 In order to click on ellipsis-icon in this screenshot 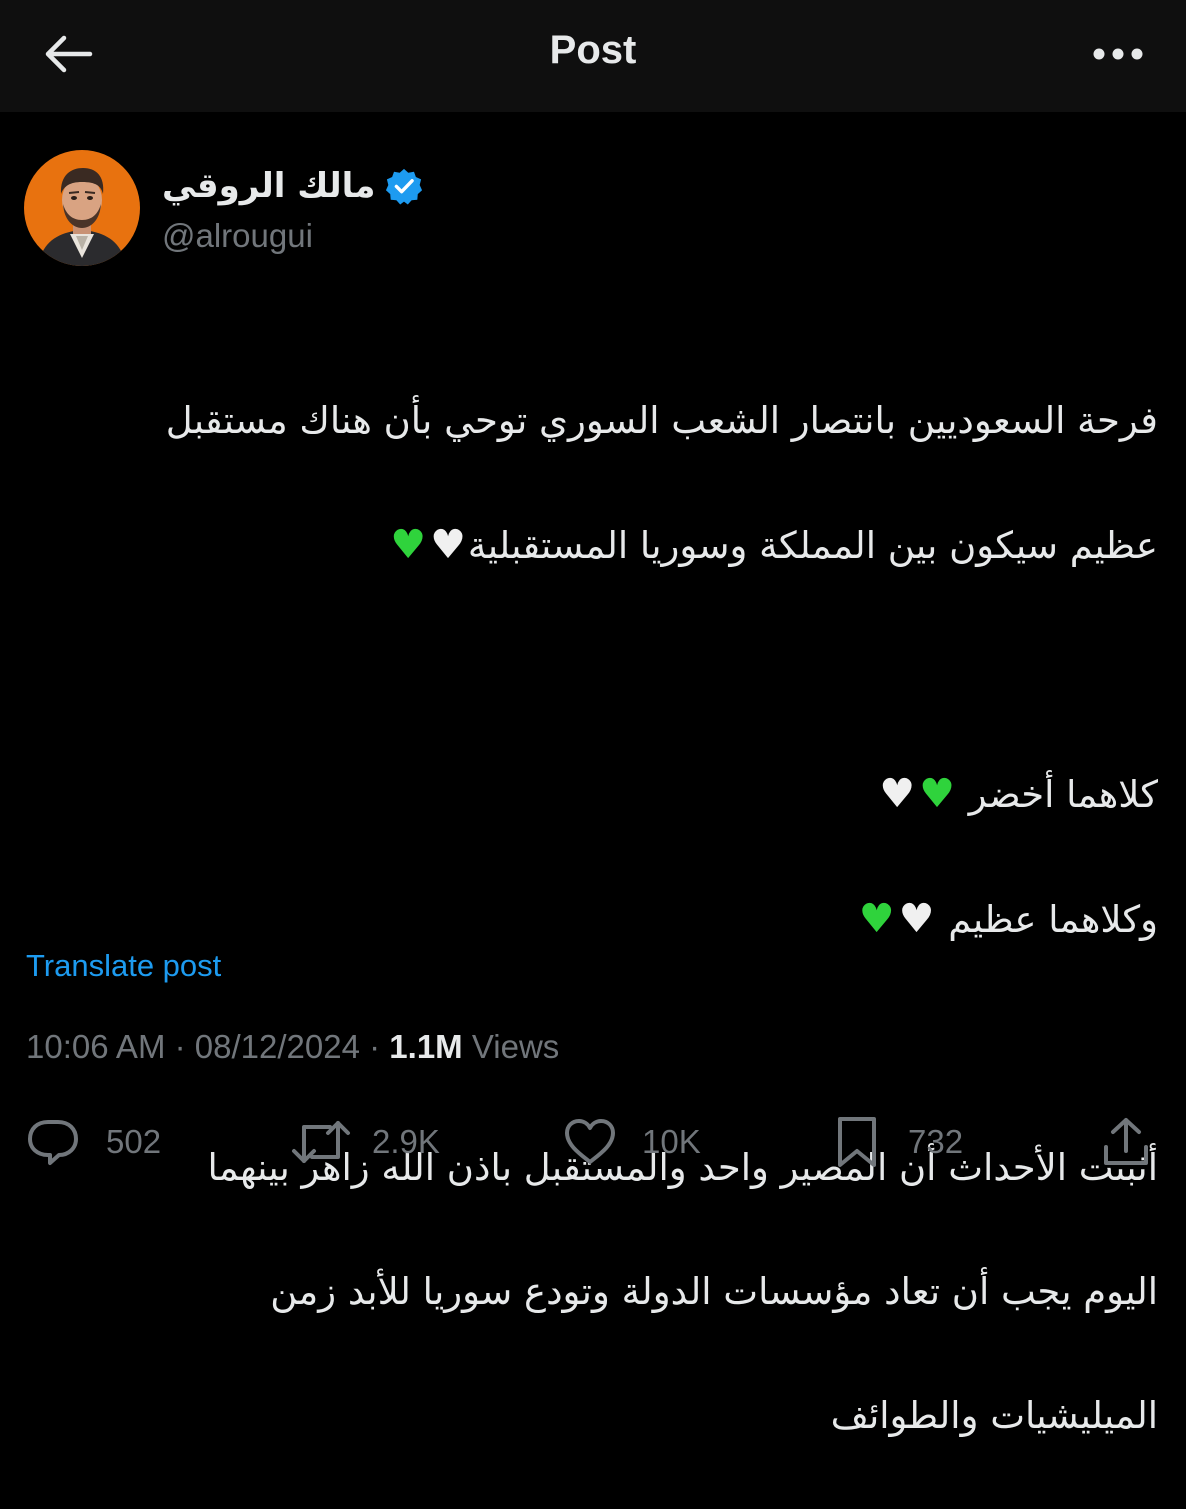, I will do `click(1118, 54)`.